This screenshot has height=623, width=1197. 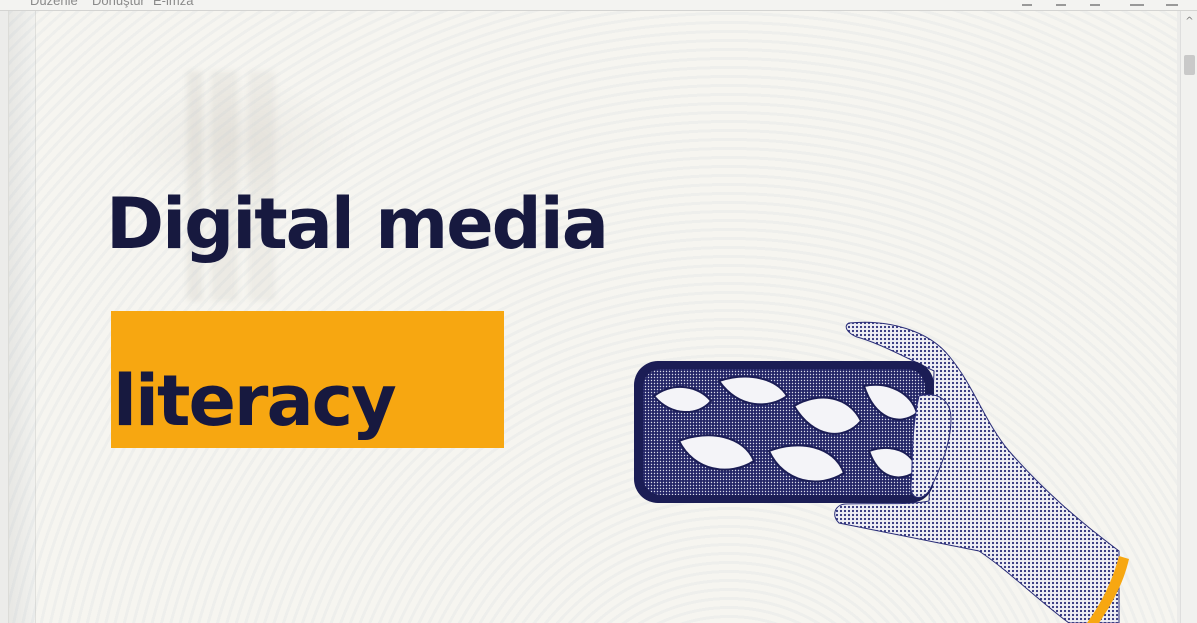 I want to click on menu-convert: Dönüştür, so click(x=118, y=4).